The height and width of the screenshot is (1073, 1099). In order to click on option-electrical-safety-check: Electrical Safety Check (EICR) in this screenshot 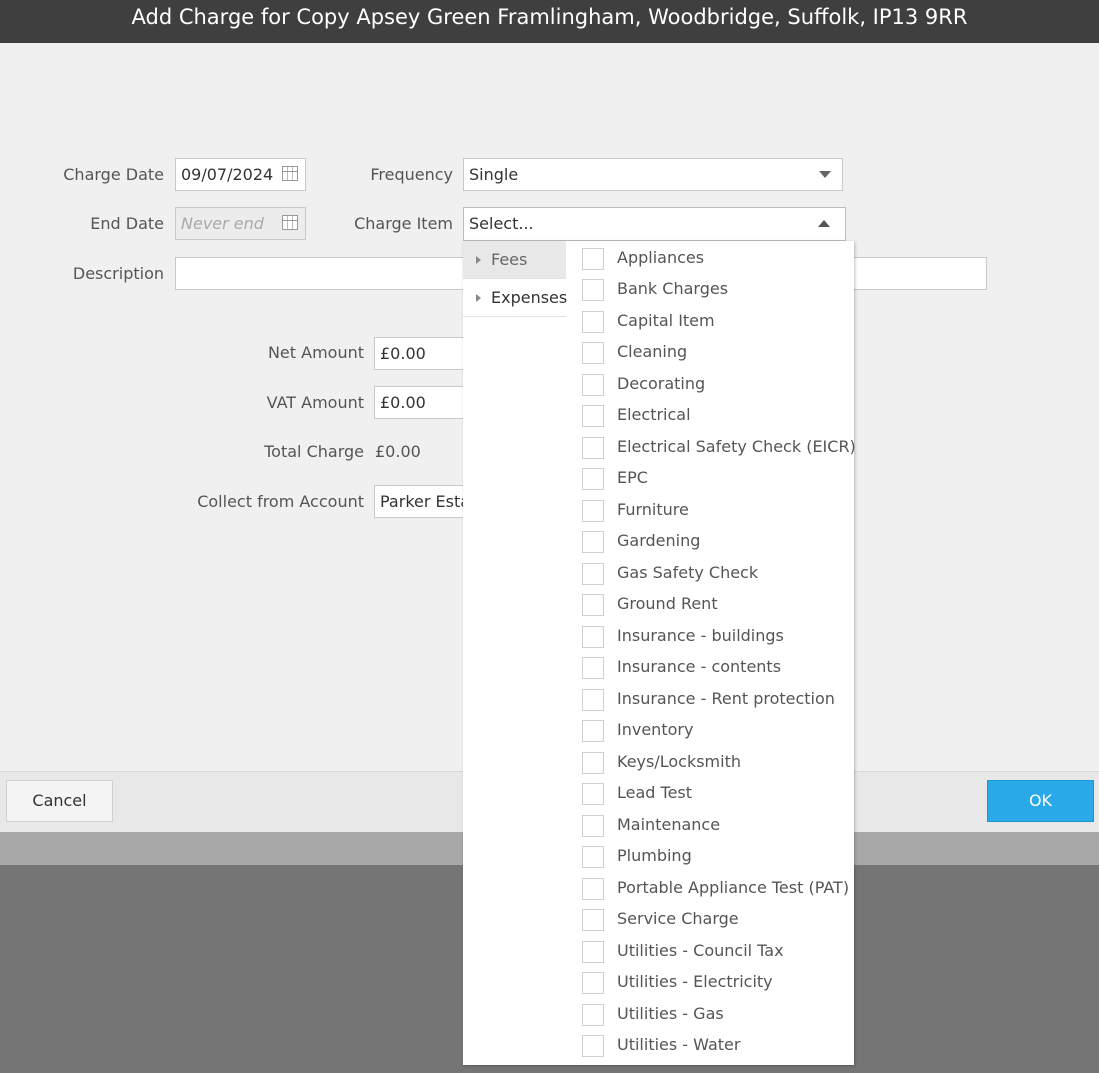, I will do `click(711, 448)`.